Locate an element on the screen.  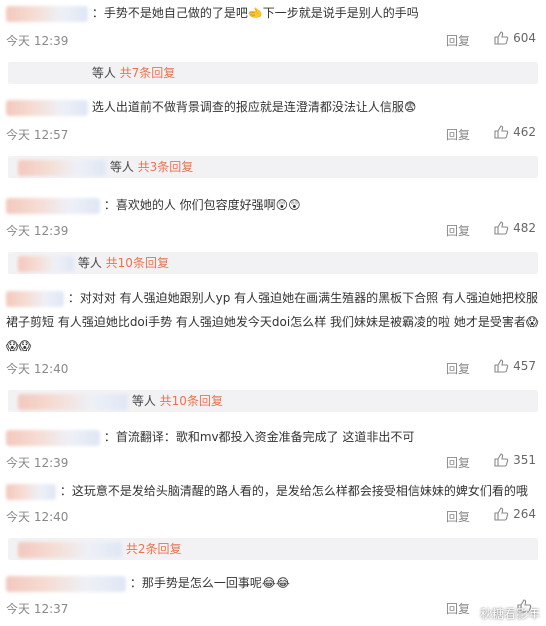
like-count: 482 is located at coordinates (524, 228).